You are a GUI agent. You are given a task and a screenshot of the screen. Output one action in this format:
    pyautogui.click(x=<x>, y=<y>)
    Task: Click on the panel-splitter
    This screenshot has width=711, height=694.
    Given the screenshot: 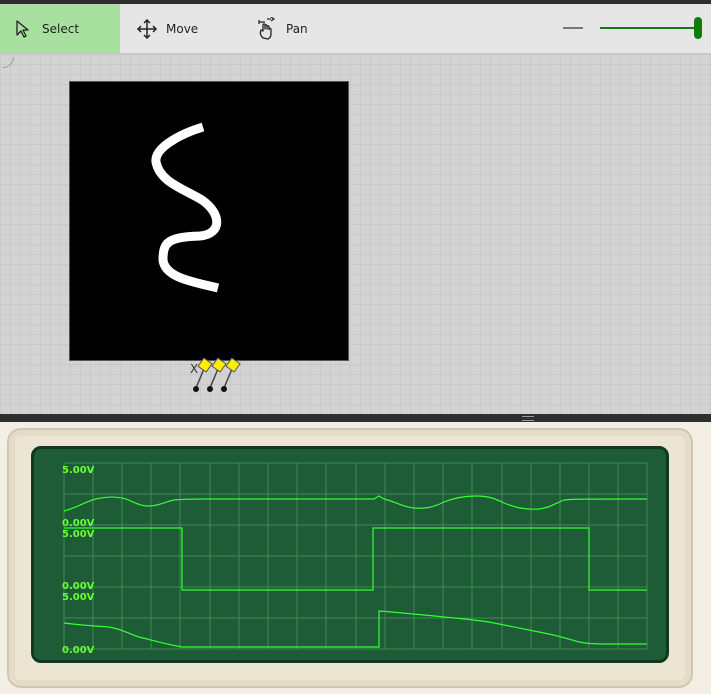 What is the action you would take?
    pyautogui.click(x=355, y=418)
    